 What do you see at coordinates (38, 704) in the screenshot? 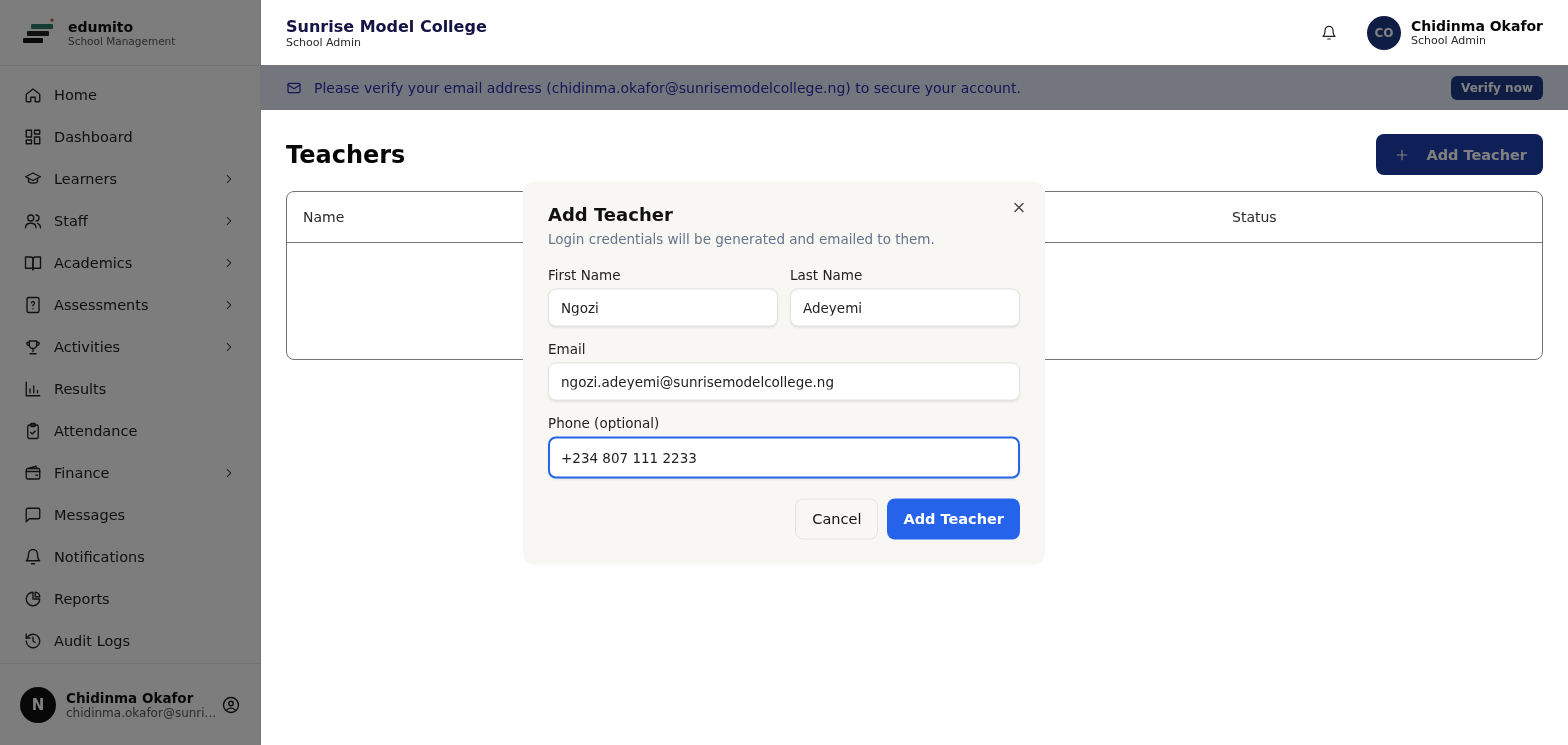
I see `user-avatar: N` at bounding box center [38, 704].